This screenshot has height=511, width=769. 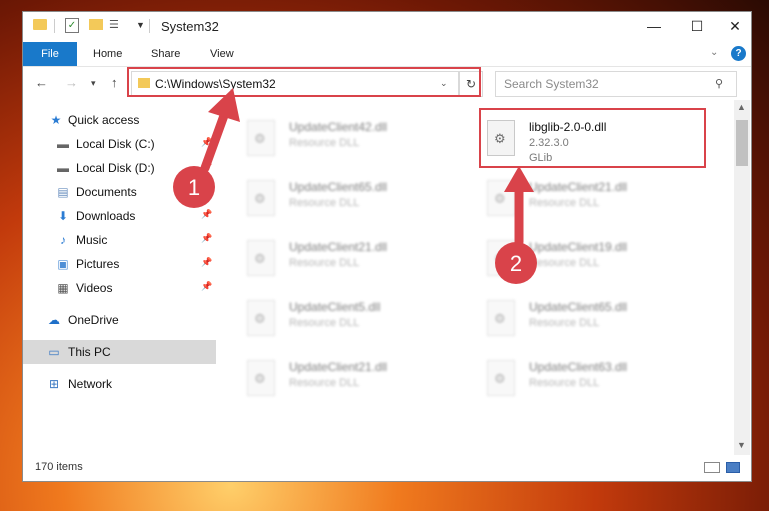 What do you see at coordinates (50, 54) in the screenshot?
I see `tab-file: File` at bounding box center [50, 54].